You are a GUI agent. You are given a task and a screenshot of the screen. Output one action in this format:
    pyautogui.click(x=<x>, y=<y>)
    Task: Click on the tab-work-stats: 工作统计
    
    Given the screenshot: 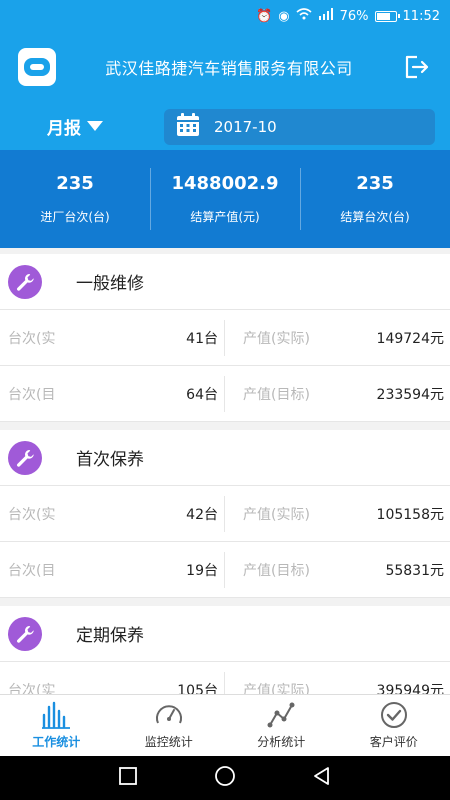 What is the action you would take?
    pyautogui.click(x=56, y=725)
    